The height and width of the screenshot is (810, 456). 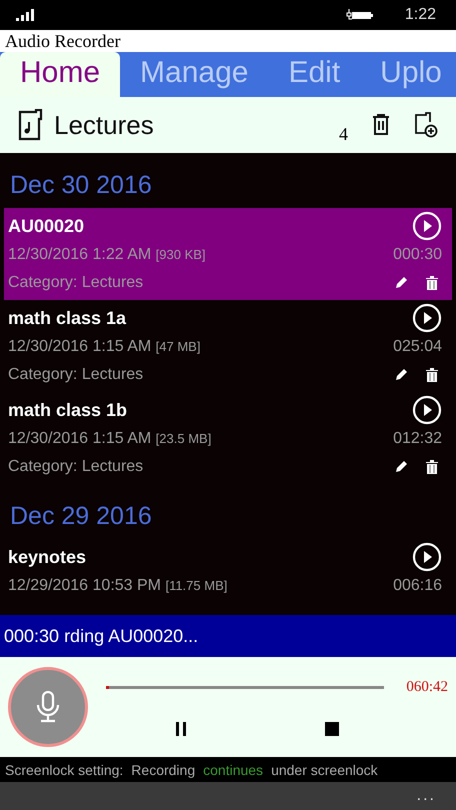 What do you see at coordinates (68, 410) in the screenshot?
I see `recording-title: math class 1b` at bounding box center [68, 410].